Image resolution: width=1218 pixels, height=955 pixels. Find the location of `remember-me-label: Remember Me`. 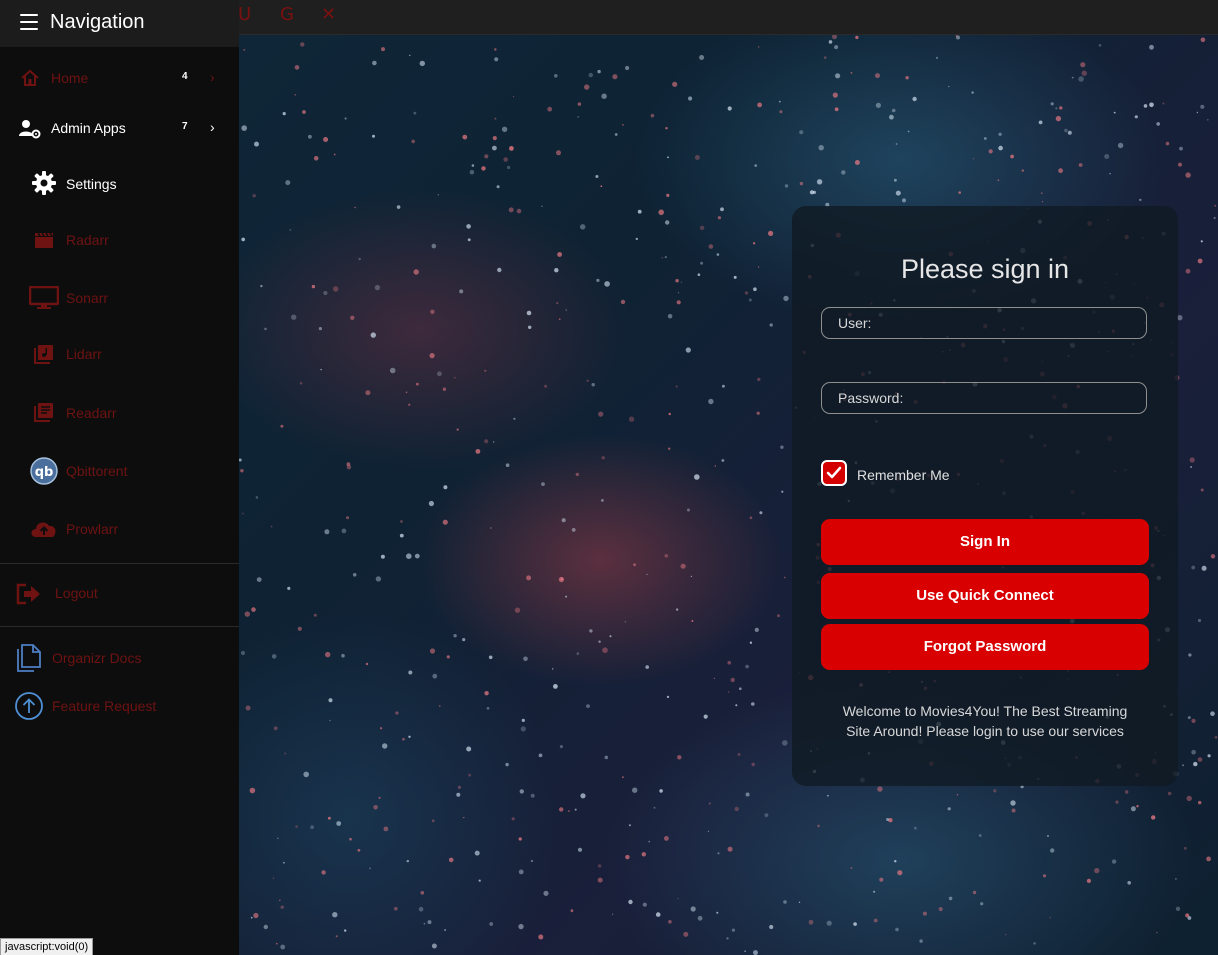

remember-me-label: Remember Me is located at coordinates (903, 475).